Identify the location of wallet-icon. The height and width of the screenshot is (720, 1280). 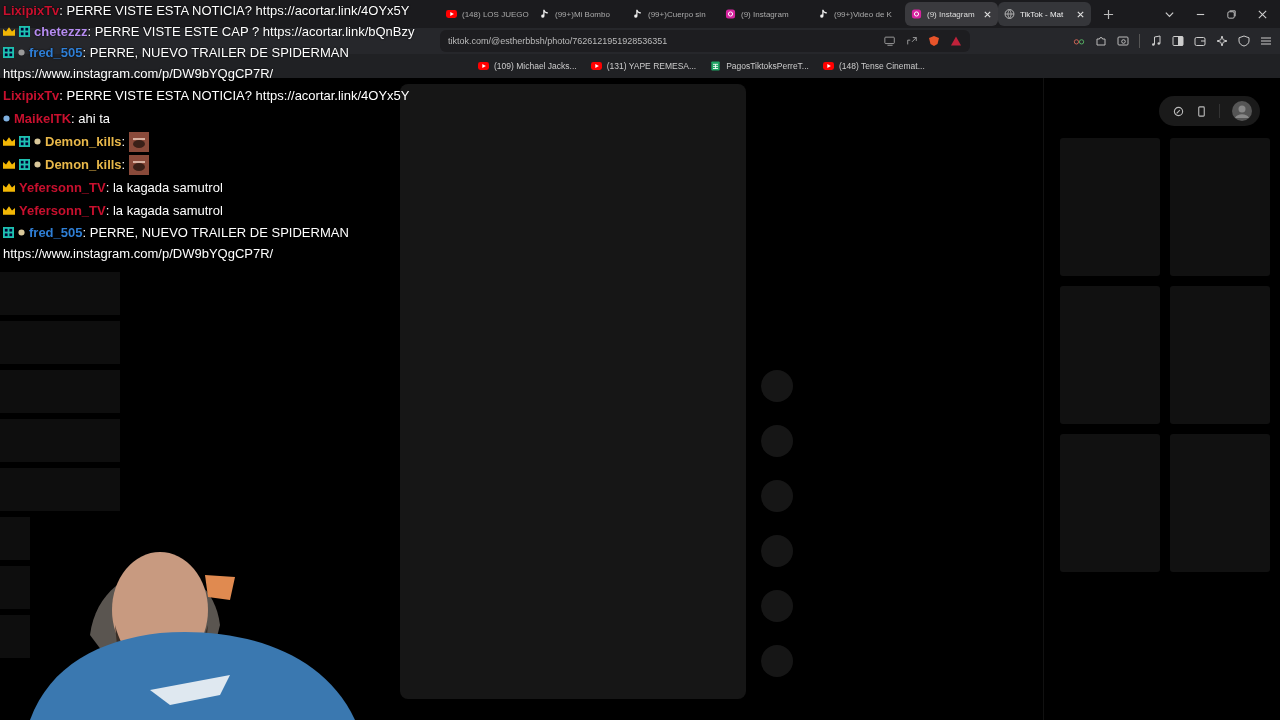
(1200, 41).